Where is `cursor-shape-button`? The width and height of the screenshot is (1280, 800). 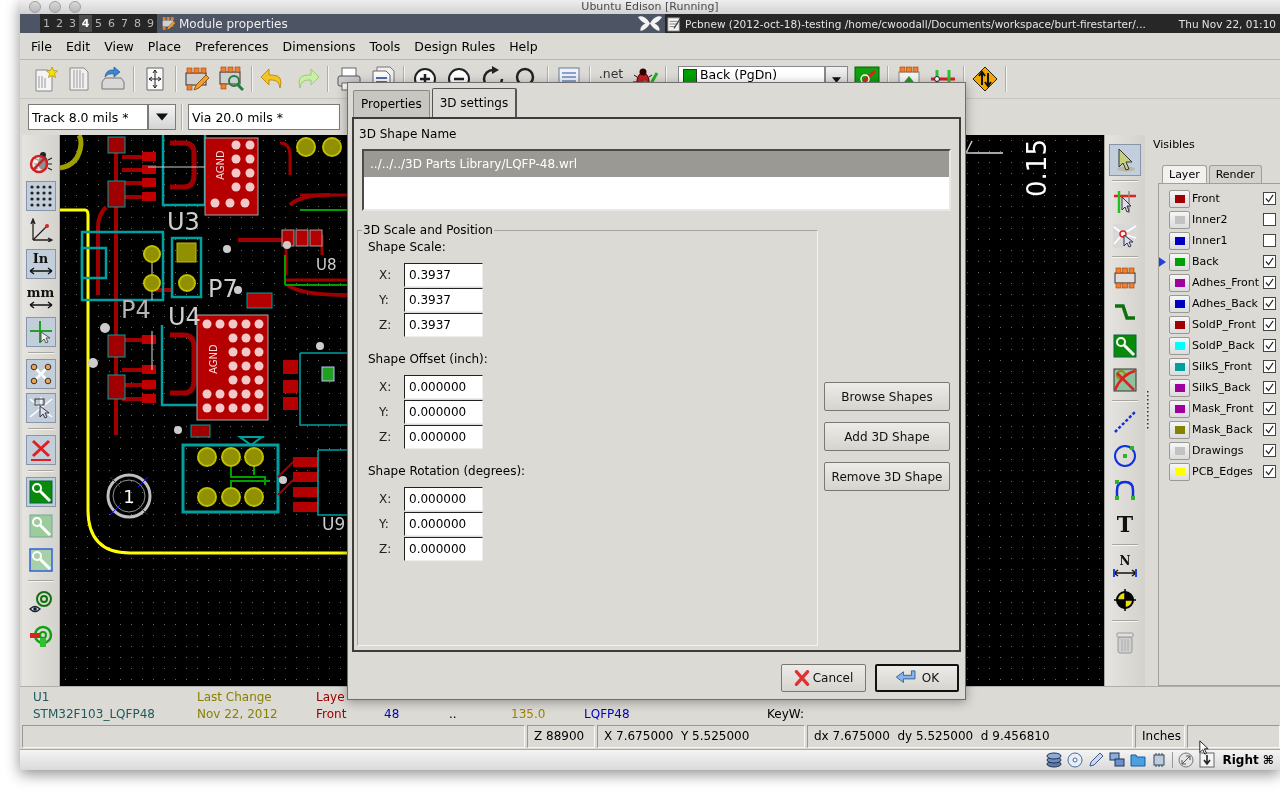 cursor-shape-button is located at coordinates (40, 332).